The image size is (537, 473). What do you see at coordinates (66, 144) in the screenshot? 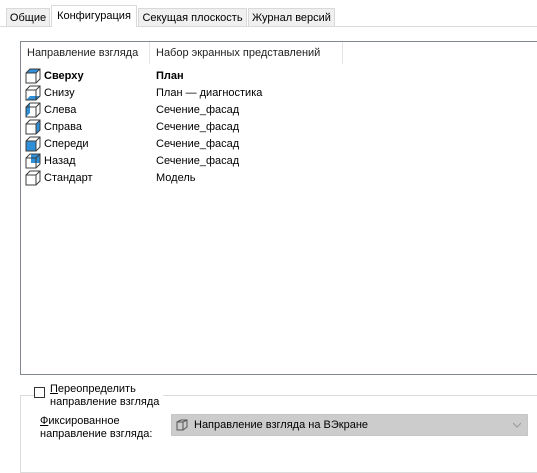
I see `view-direction-name: Спереди` at bounding box center [66, 144].